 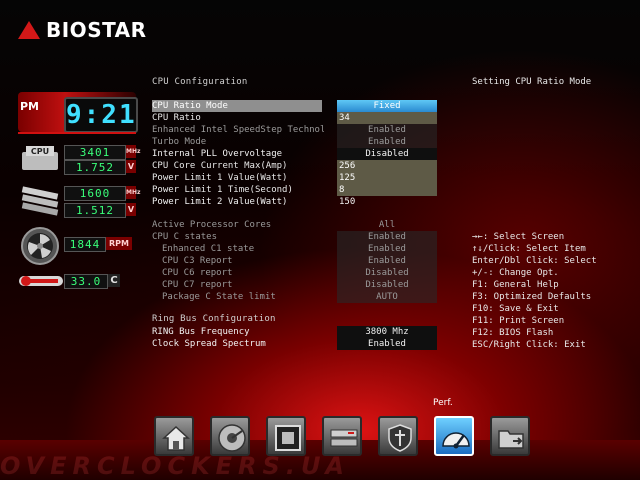 I want to click on setting-row: Power Limit 1 Time(Second) 8, so click(x=297, y=190).